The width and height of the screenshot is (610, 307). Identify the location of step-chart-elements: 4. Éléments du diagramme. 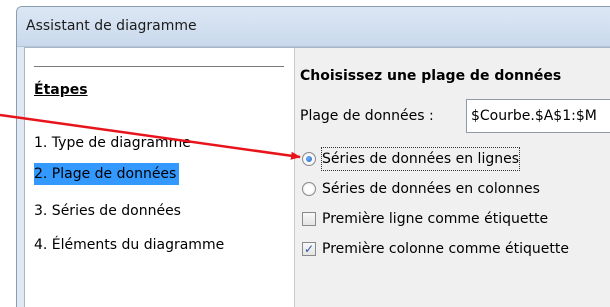
(130, 245).